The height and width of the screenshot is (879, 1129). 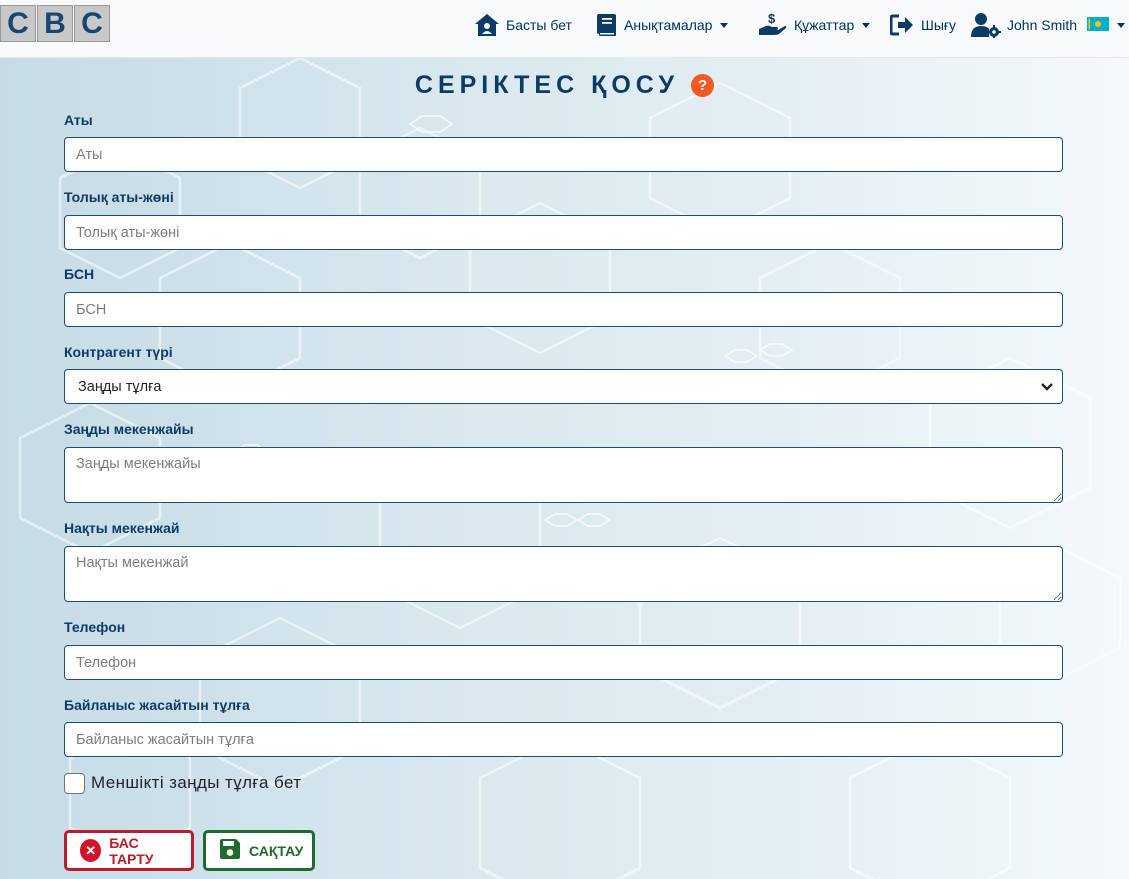 I want to click on nav-references: Анықтамалар, so click(x=662, y=25).